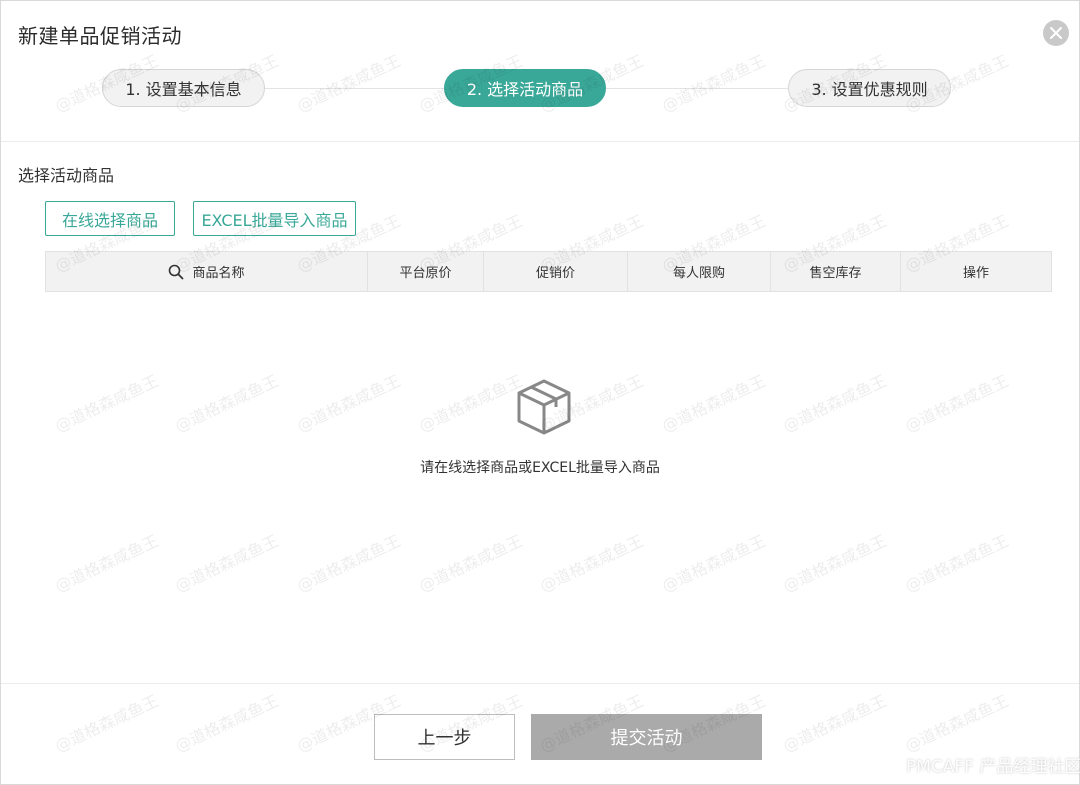  What do you see at coordinates (100, 36) in the screenshot?
I see `dialog-title: 新建单品促销活动` at bounding box center [100, 36].